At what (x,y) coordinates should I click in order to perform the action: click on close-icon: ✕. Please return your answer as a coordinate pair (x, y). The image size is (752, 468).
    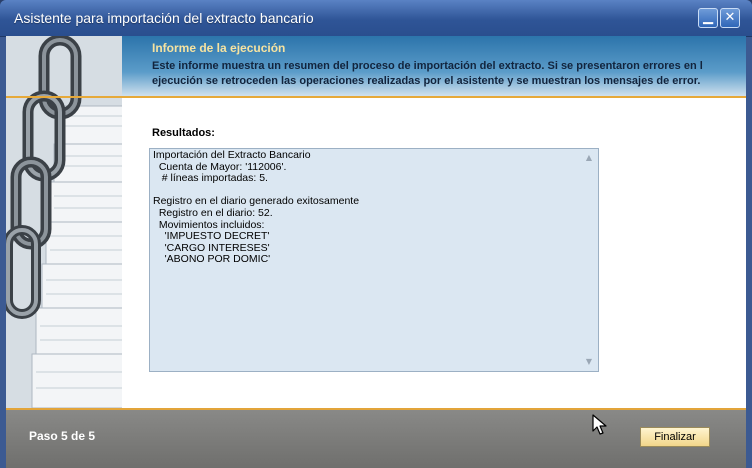
    Looking at the image, I should click on (730, 17).